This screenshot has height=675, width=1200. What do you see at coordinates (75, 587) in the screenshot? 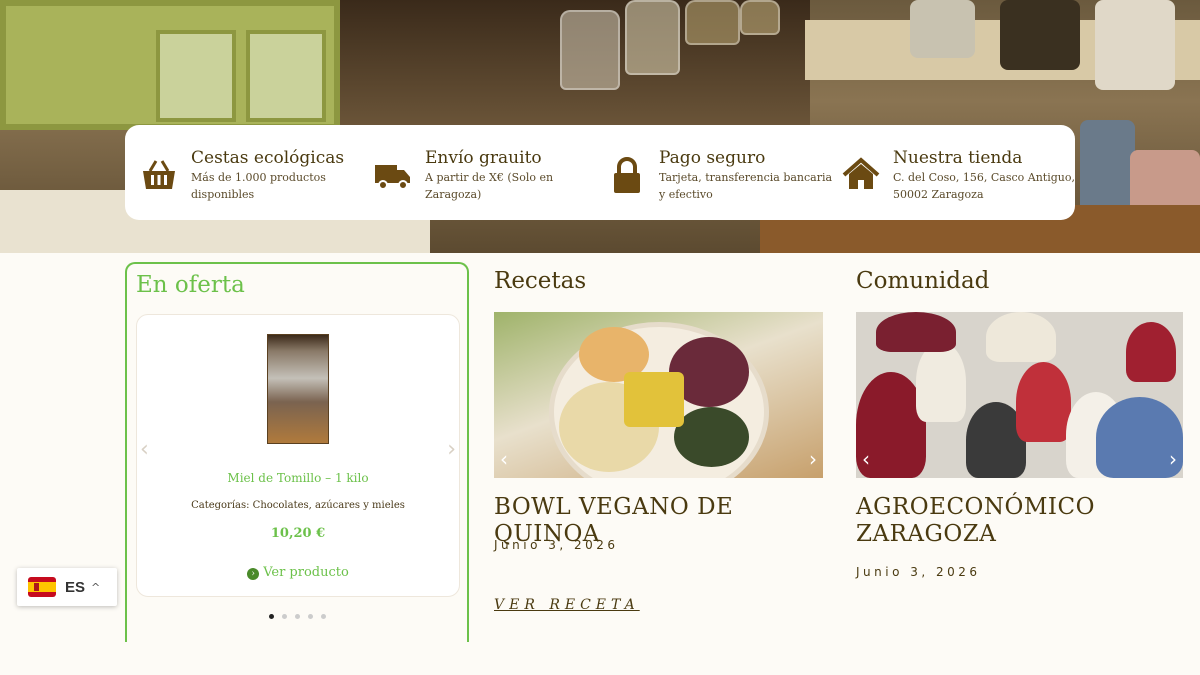
I see `language-code: ES` at bounding box center [75, 587].